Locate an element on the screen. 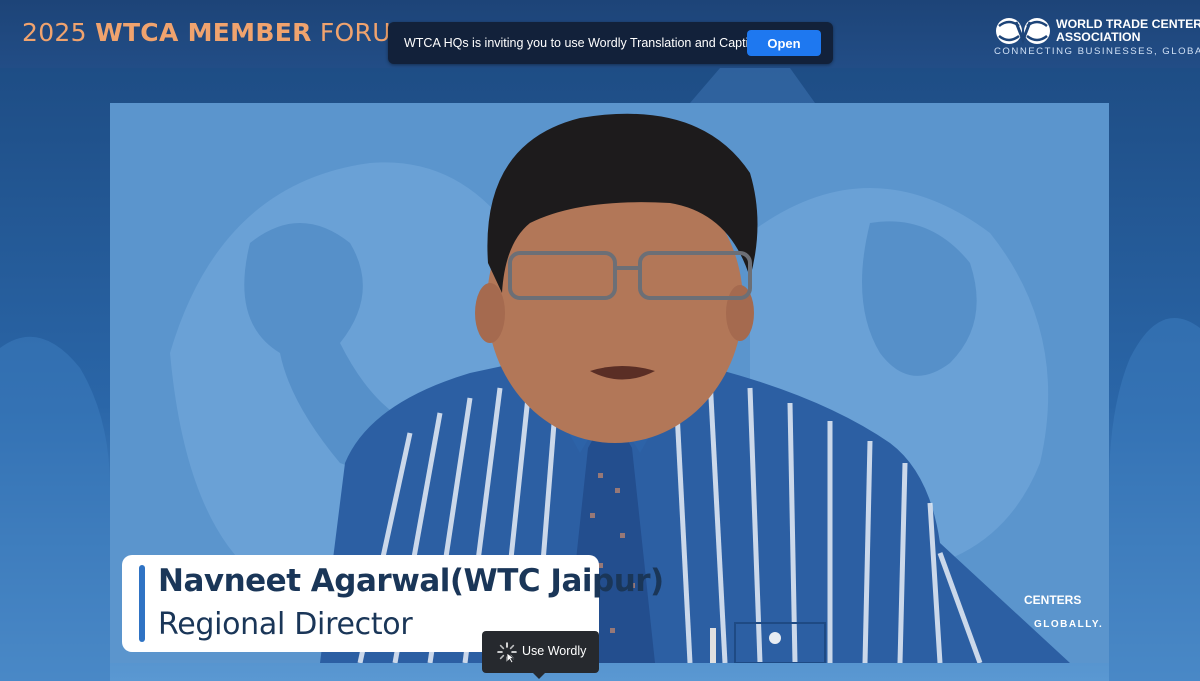  logo-line-1: WORLD TRADE CENTERS is located at coordinates (1128, 24).